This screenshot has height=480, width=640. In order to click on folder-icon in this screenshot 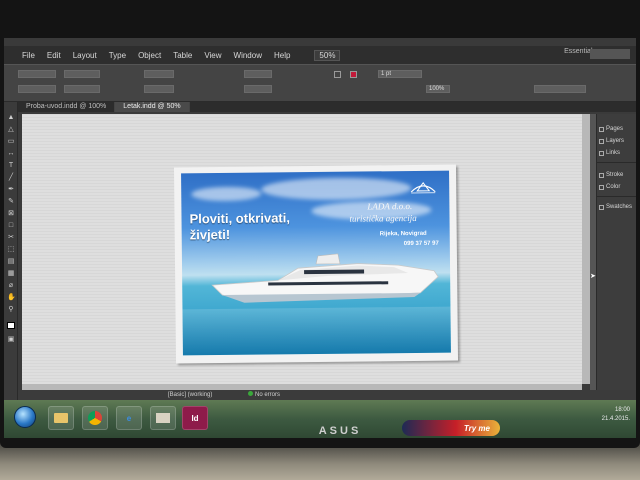, I will do `click(61, 418)`.